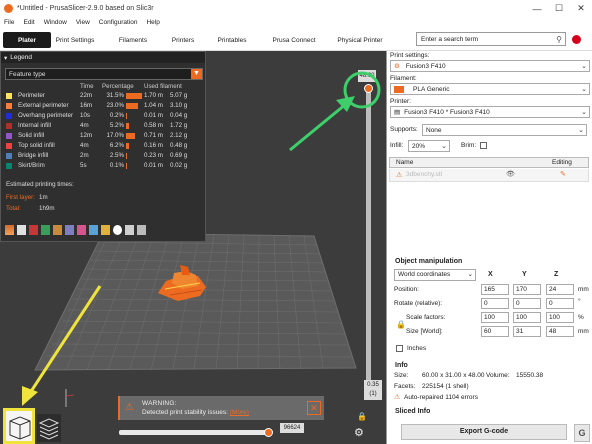 This screenshot has height=444, width=592. What do you see at coordinates (495, 289) in the screenshot?
I see `position-x-input: 165` at bounding box center [495, 289].